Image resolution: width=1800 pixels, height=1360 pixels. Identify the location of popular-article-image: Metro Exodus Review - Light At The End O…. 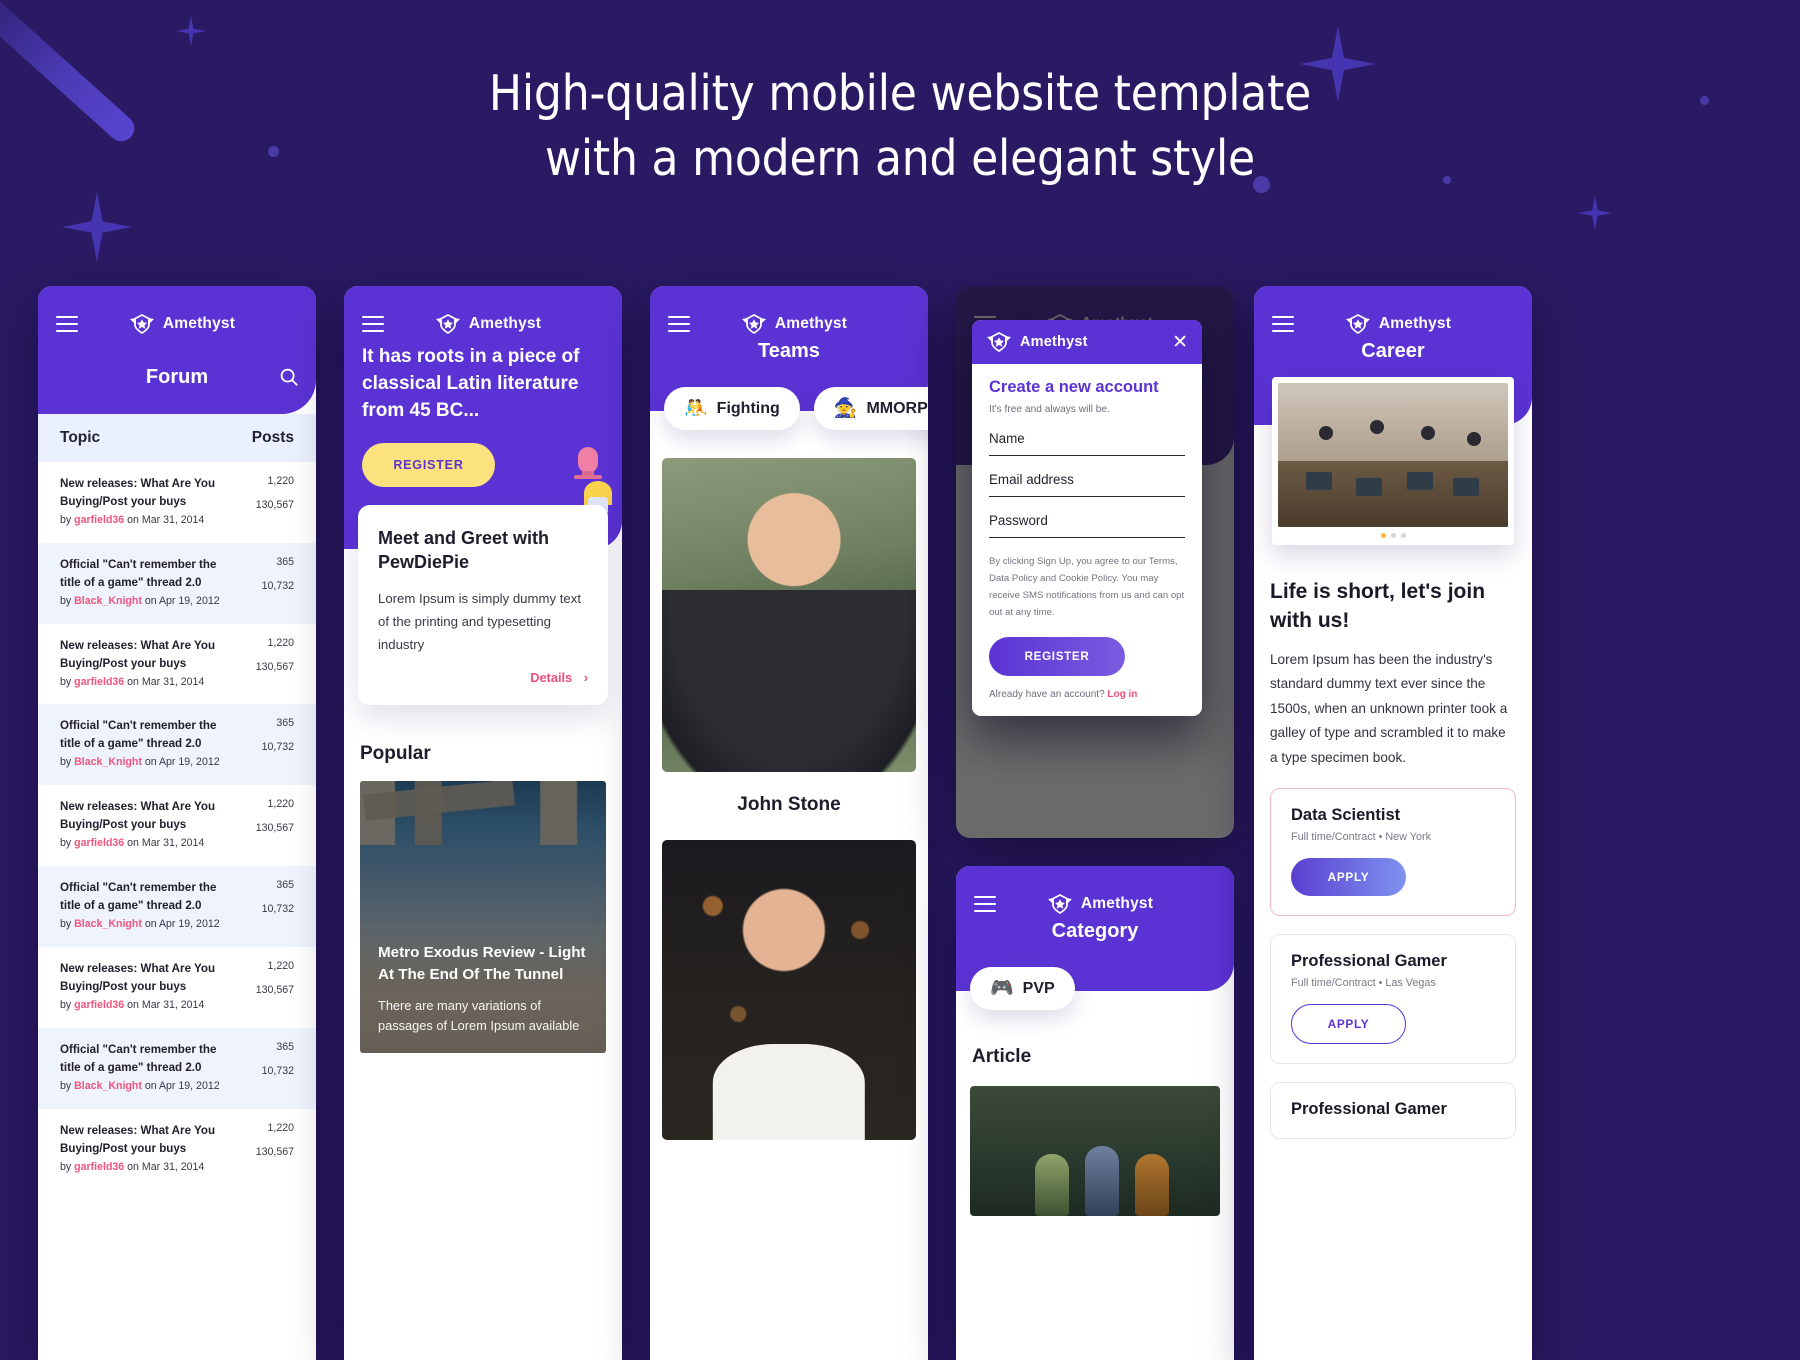
(483, 917).